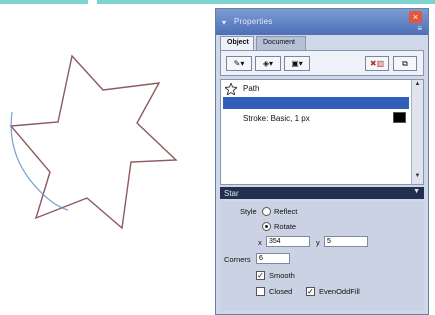 The width and height of the screenshot is (435, 315). I want to click on duplicate-icon: ⧉, so click(405, 63).